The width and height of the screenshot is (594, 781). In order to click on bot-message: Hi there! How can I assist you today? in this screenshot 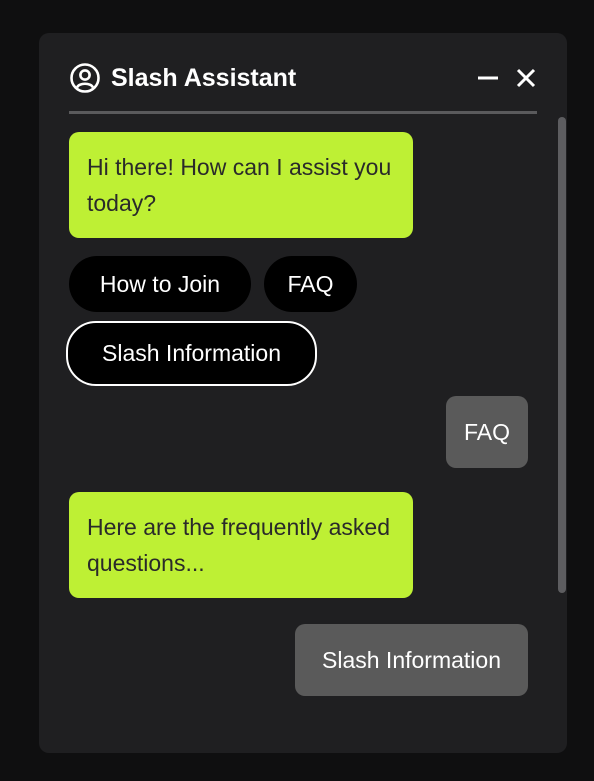, I will do `click(241, 185)`.